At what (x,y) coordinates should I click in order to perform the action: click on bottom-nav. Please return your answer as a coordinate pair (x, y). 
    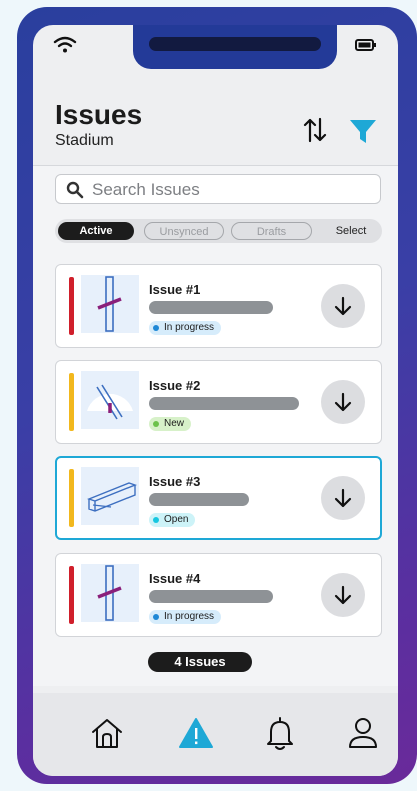
    Looking at the image, I should click on (215, 734).